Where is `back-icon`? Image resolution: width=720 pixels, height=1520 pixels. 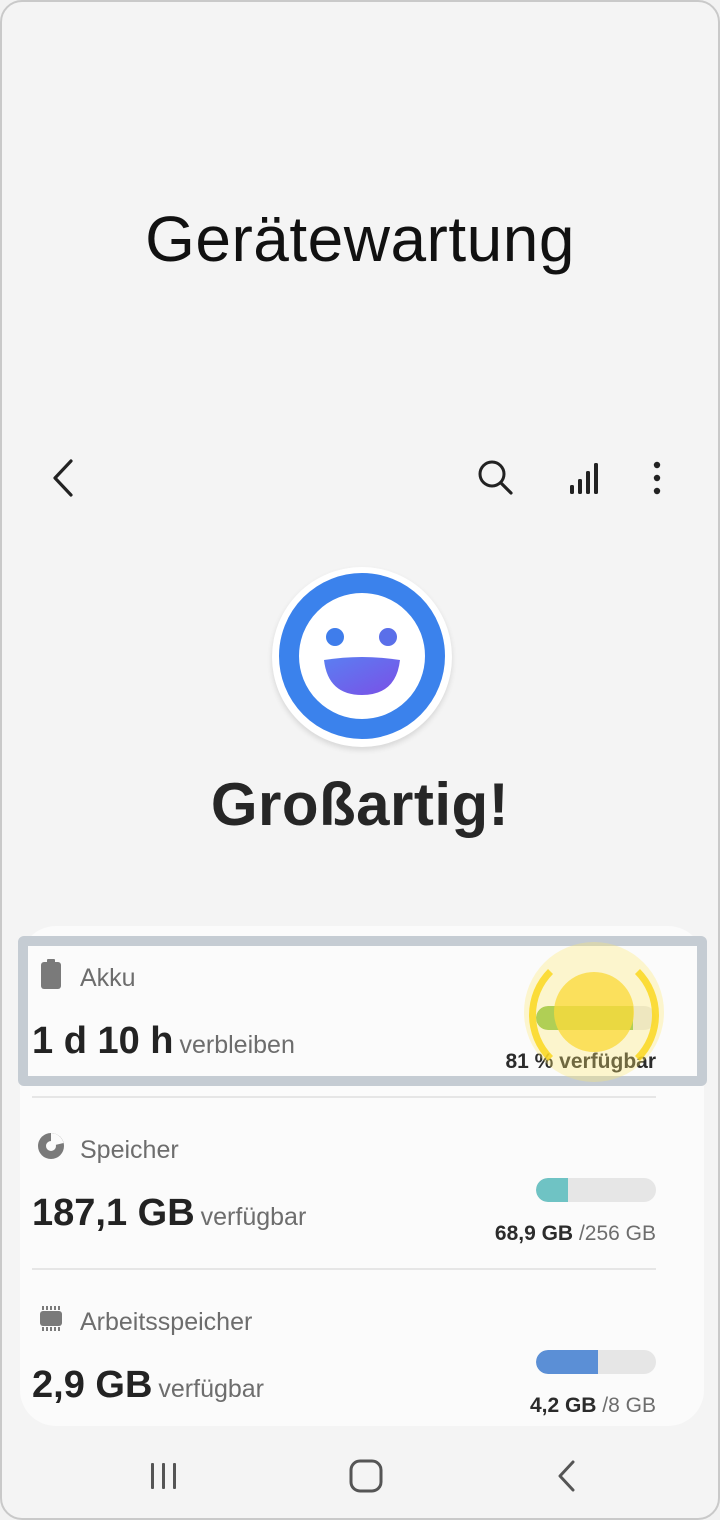 back-icon is located at coordinates (567, 1476).